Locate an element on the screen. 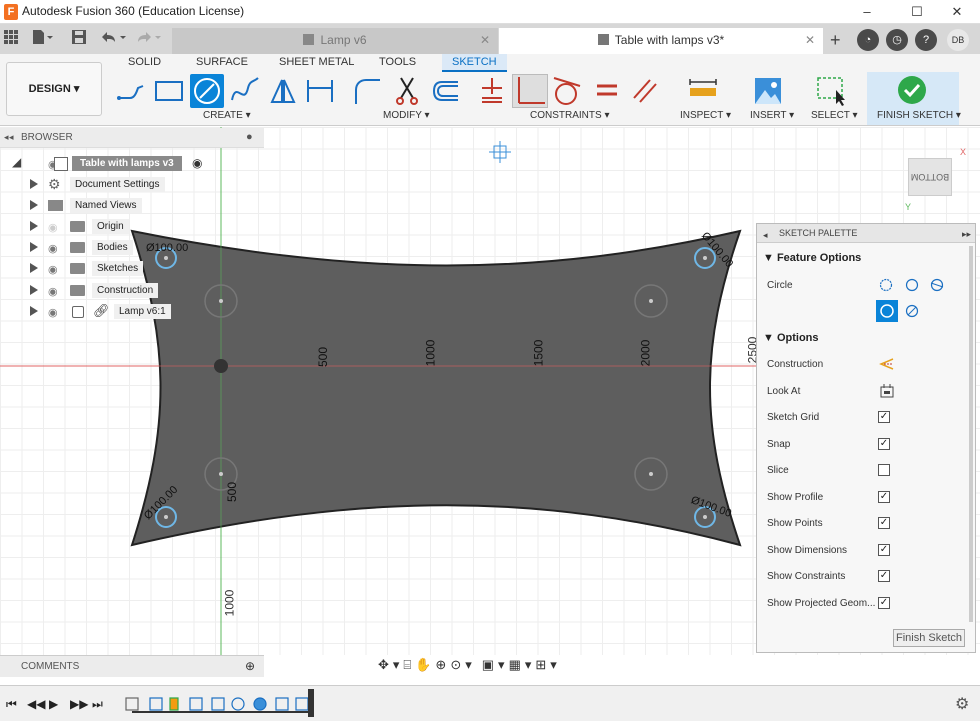 The image size is (980, 721). undo-icon is located at coordinates (114, 38).